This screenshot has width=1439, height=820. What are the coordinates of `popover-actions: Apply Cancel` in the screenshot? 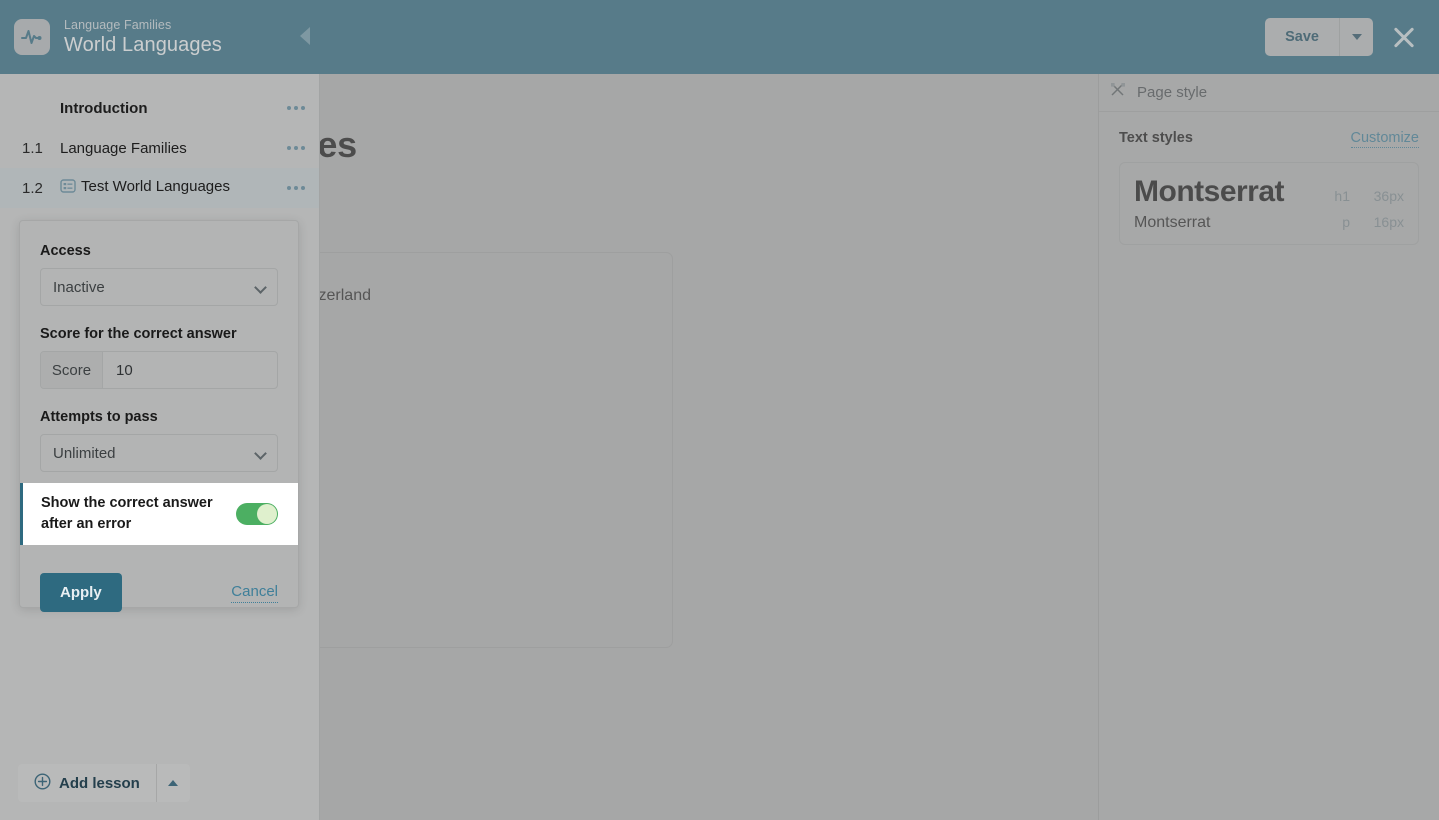 It's located at (159, 593).